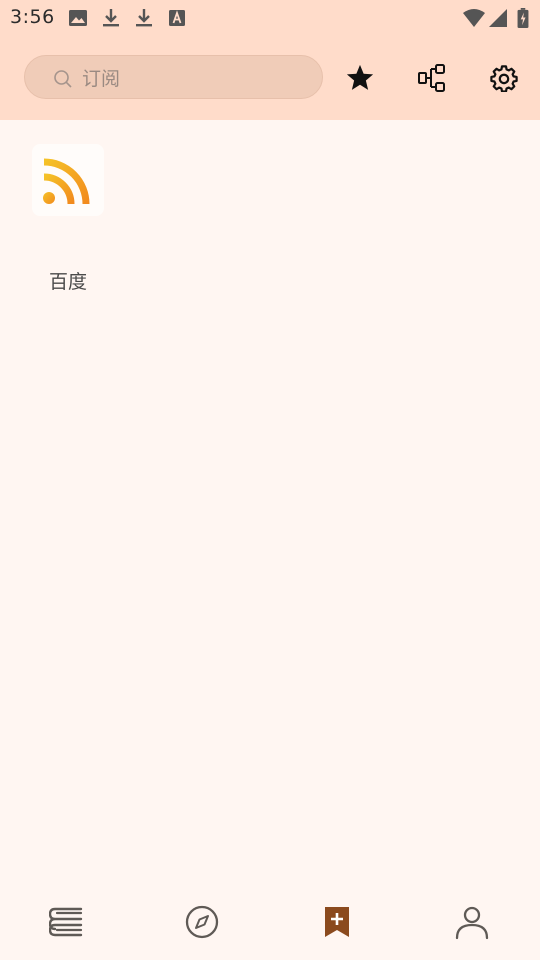 This screenshot has width=540, height=960. What do you see at coordinates (270, 19) in the screenshot?
I see `status-bar: 3:56` at bounding box center [270, 19].